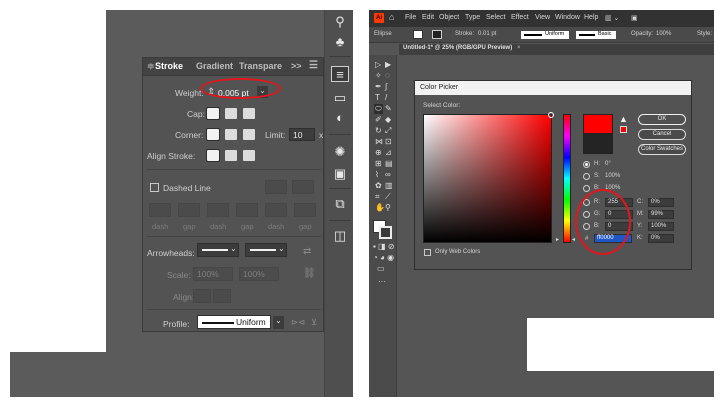 This screenshot has width=720, height=401. I want to click on brightness-radio, so click(586, 188).